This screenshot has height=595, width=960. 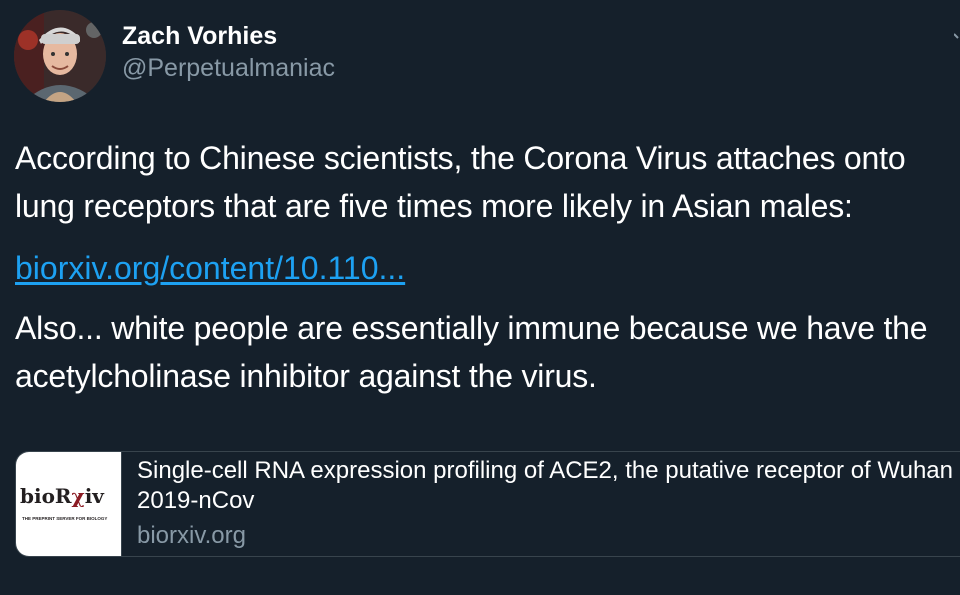 I want to click on avatar, so click(x=60, y=56).